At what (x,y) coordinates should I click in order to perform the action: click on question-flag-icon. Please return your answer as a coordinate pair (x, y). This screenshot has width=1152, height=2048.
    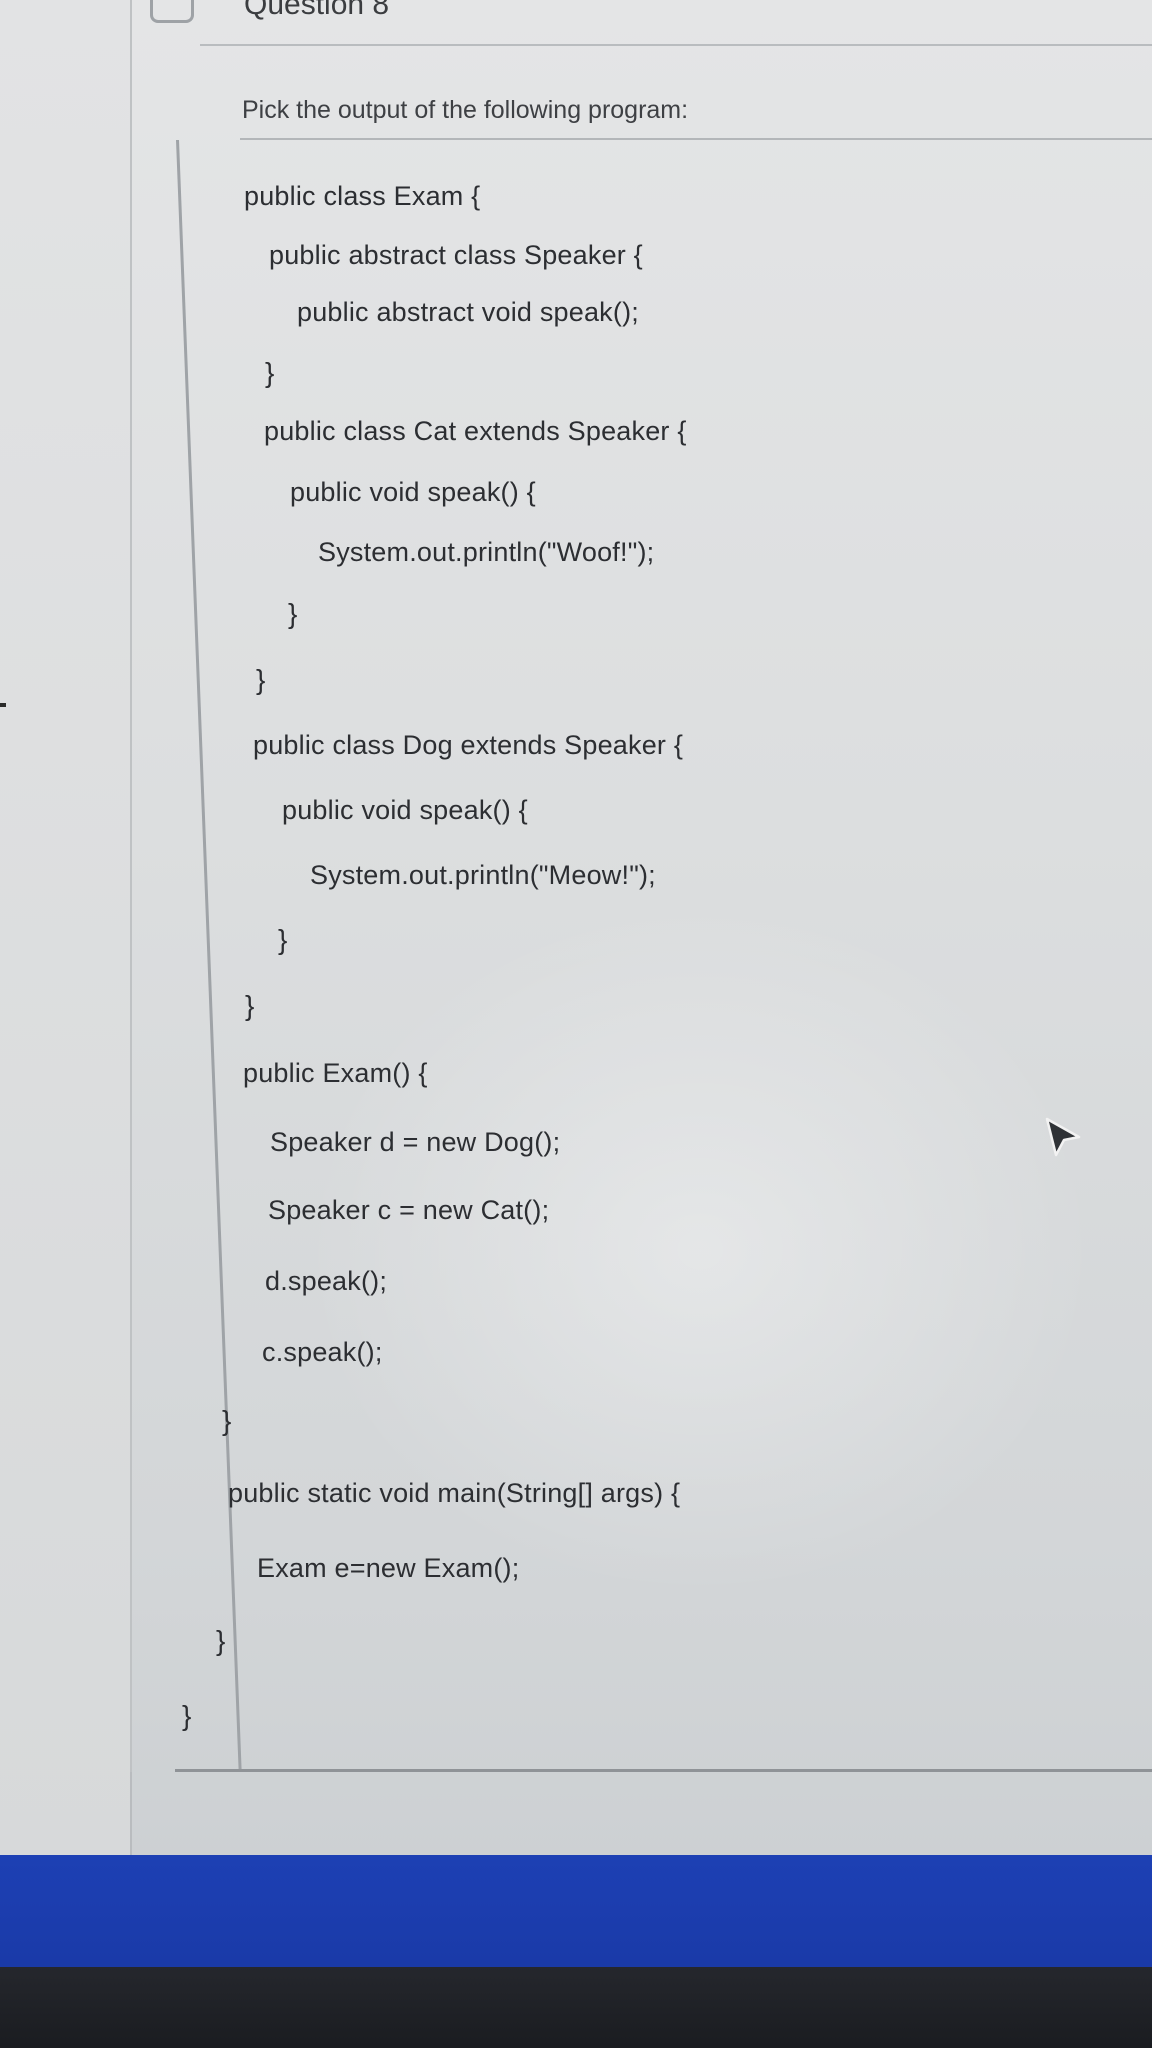
    Looking at the image, I should click on (172, 11).